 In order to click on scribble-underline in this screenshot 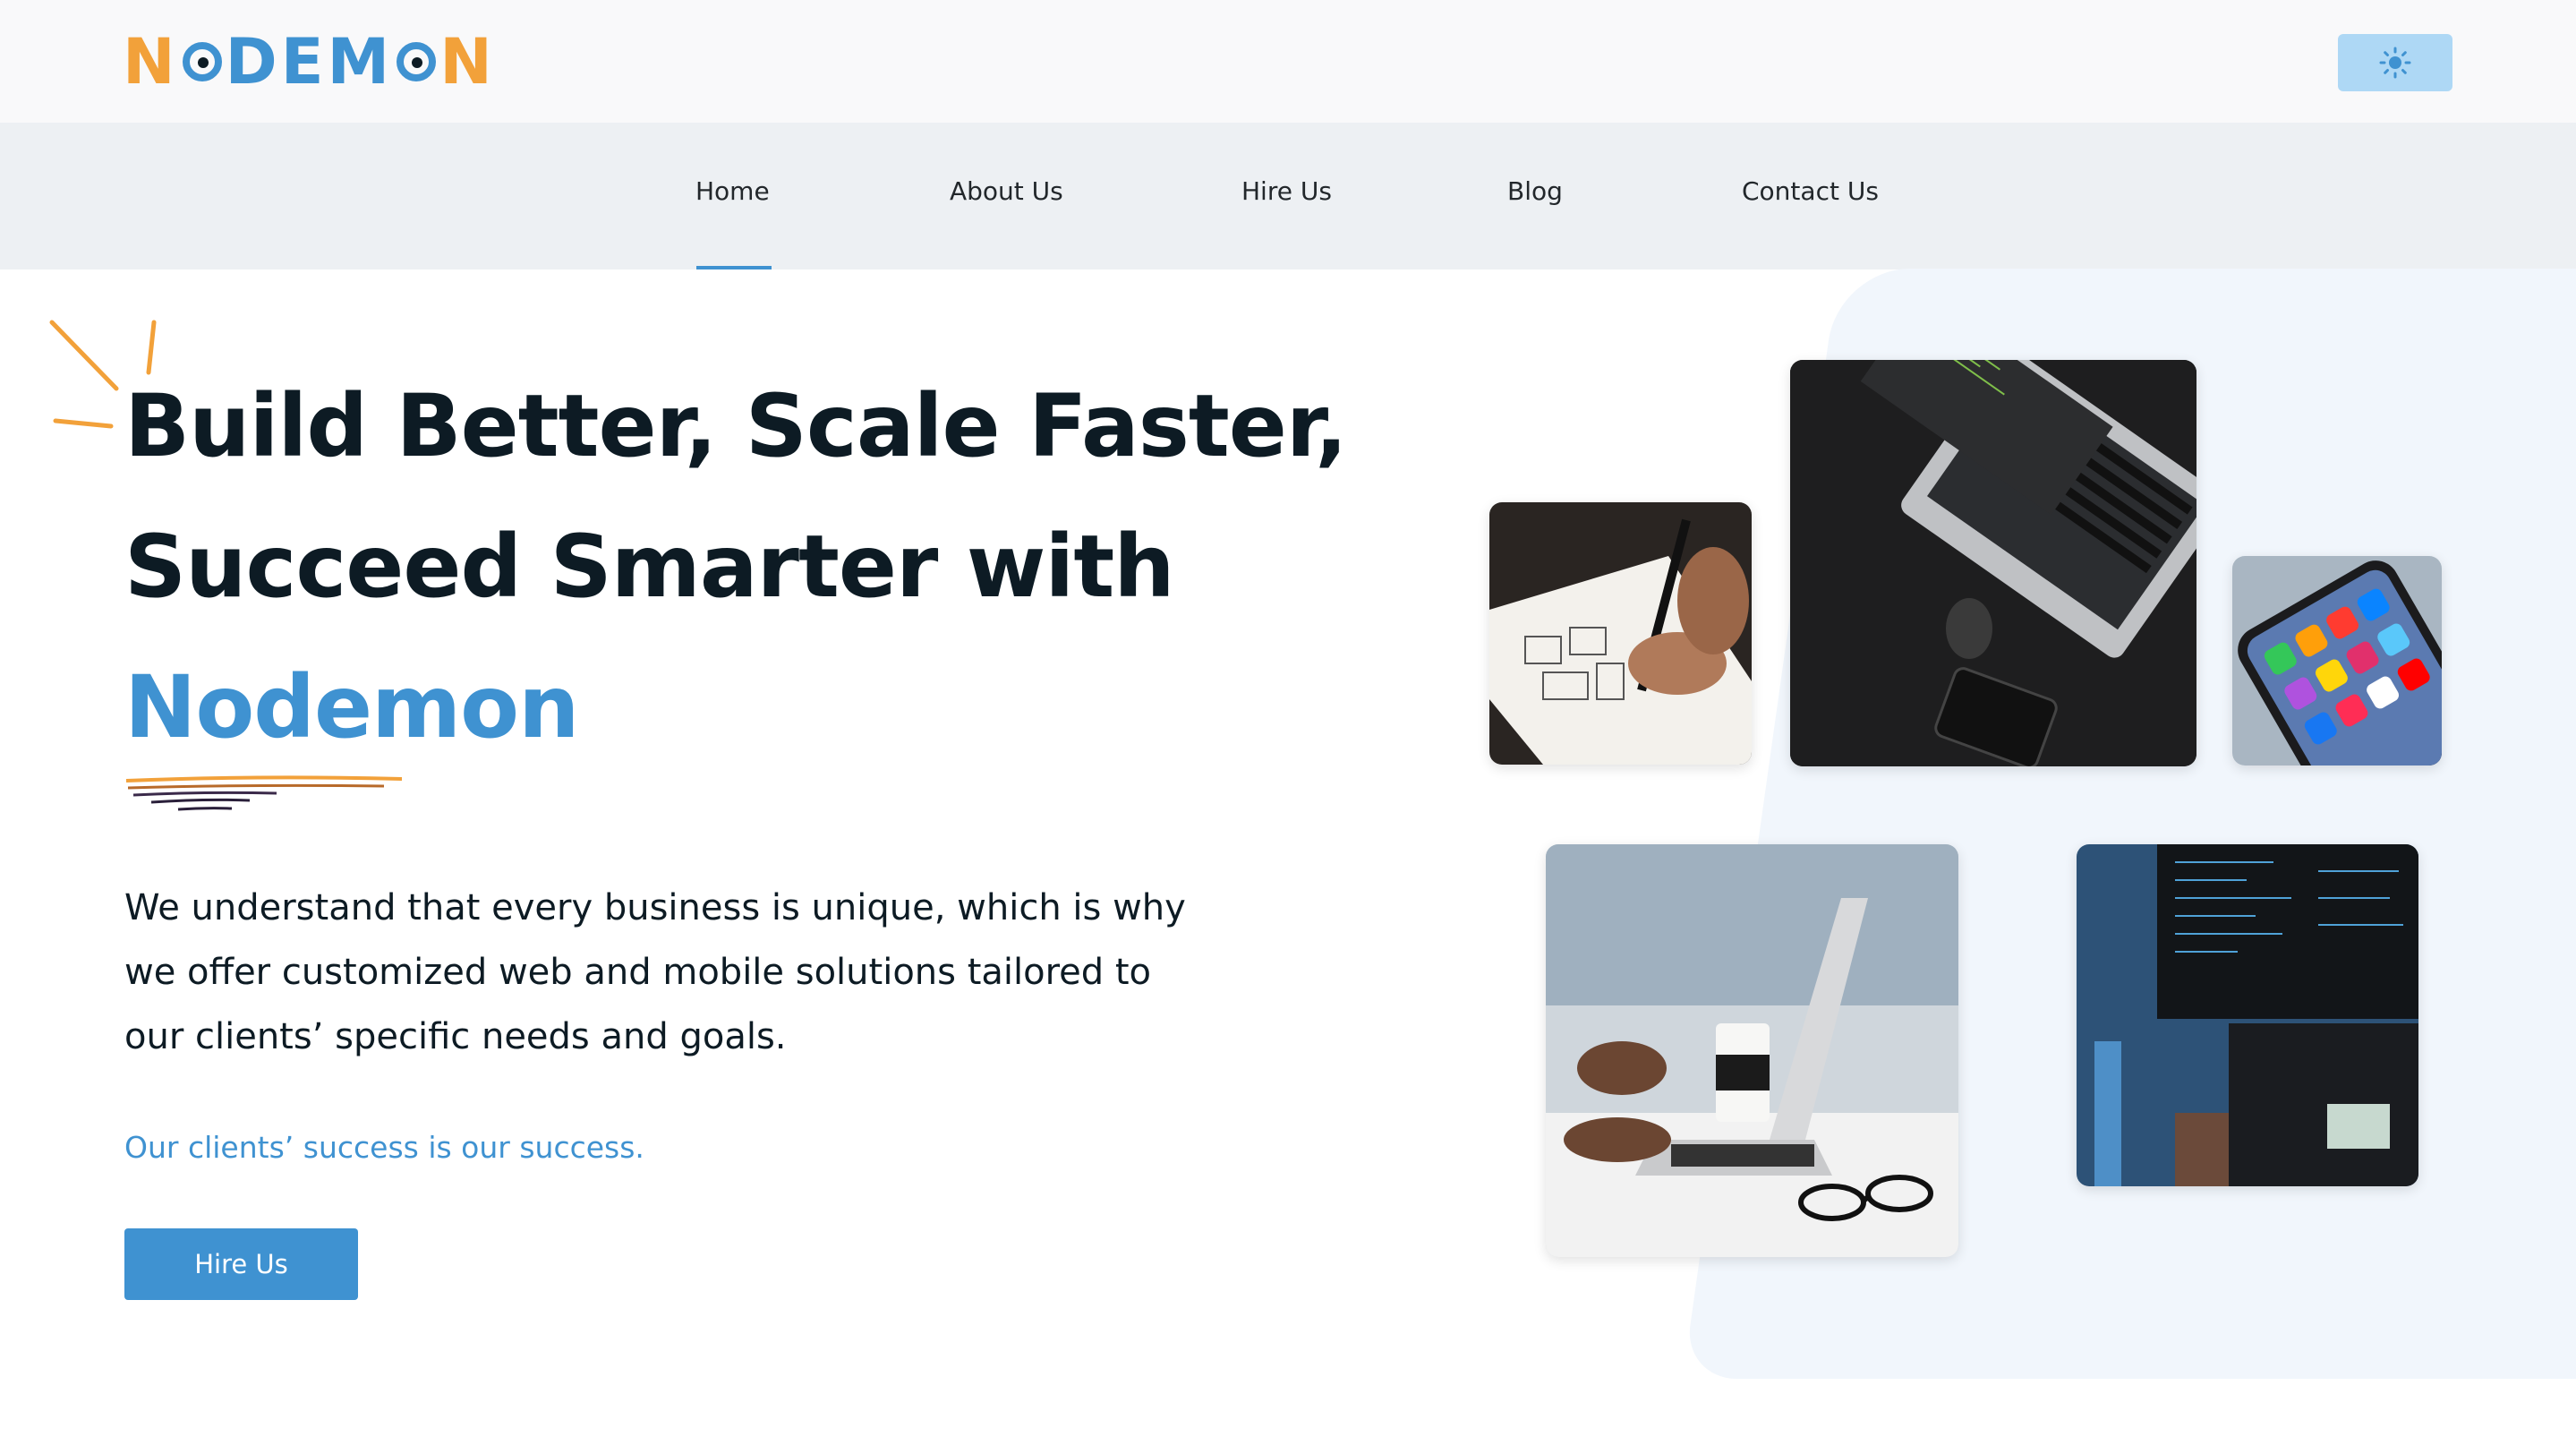, I will do `click(264, 793)`.